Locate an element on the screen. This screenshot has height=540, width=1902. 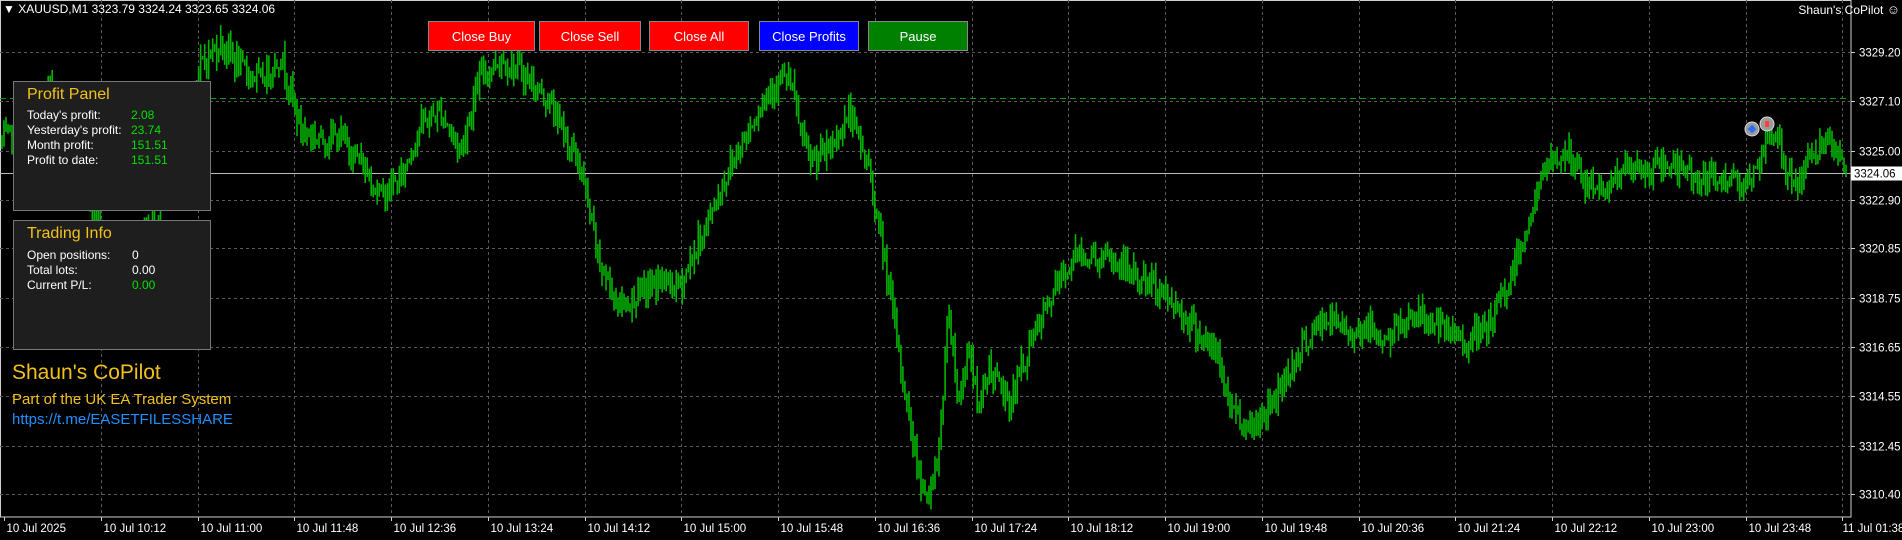
close-all-button: Close All is located at coordinates (699, 36).